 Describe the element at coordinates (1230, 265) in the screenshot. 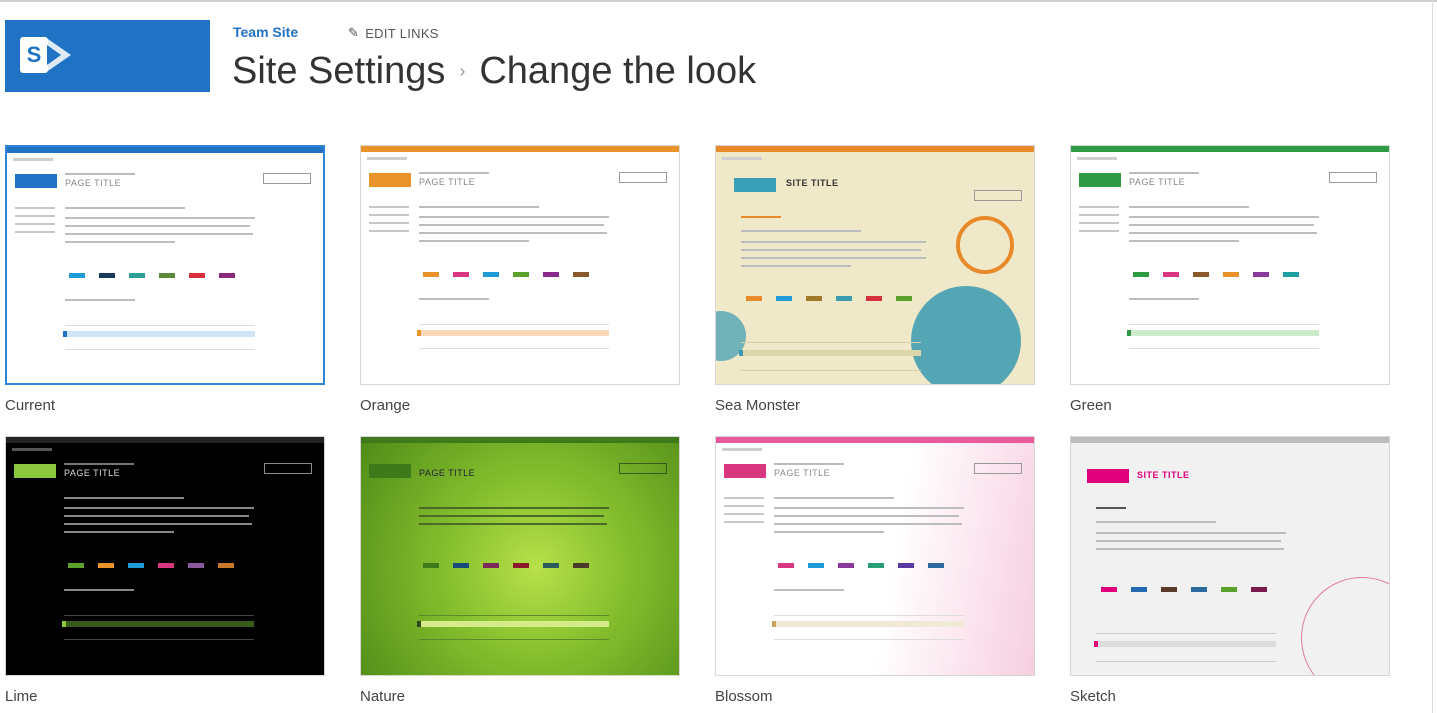

I see `look-thumbnail-green: PAGE TITLE` at that location.